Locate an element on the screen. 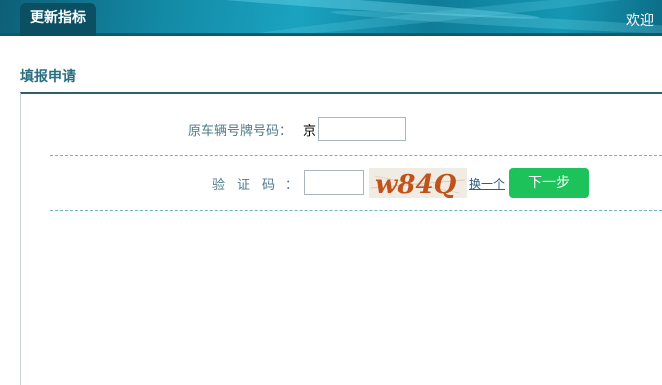 Image resolution: width=662 pixels, height=385 pixels. captcha-label-colon: ： is located at coordinates (292, 185).